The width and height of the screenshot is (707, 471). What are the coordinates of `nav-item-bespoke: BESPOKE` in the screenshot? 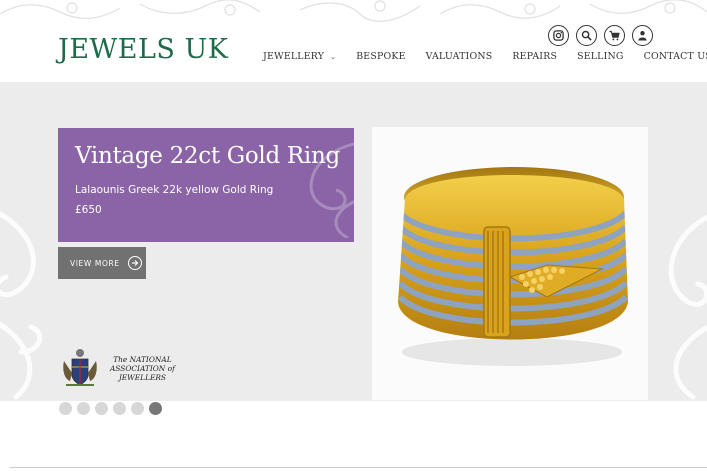 It's located at (380, 56).